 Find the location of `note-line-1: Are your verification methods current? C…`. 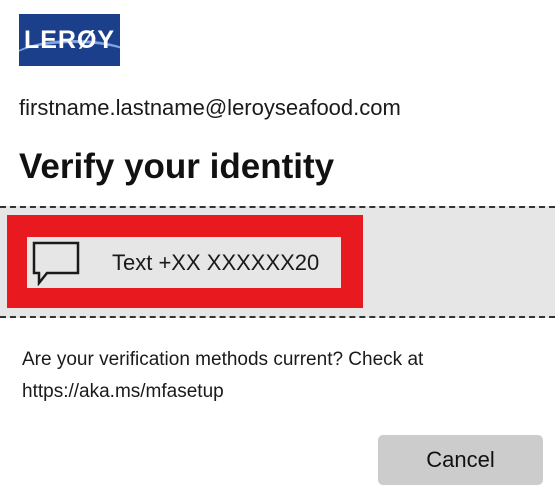

note-line-1: Are your verification methods current? C… is located at coordinates (223, 359).